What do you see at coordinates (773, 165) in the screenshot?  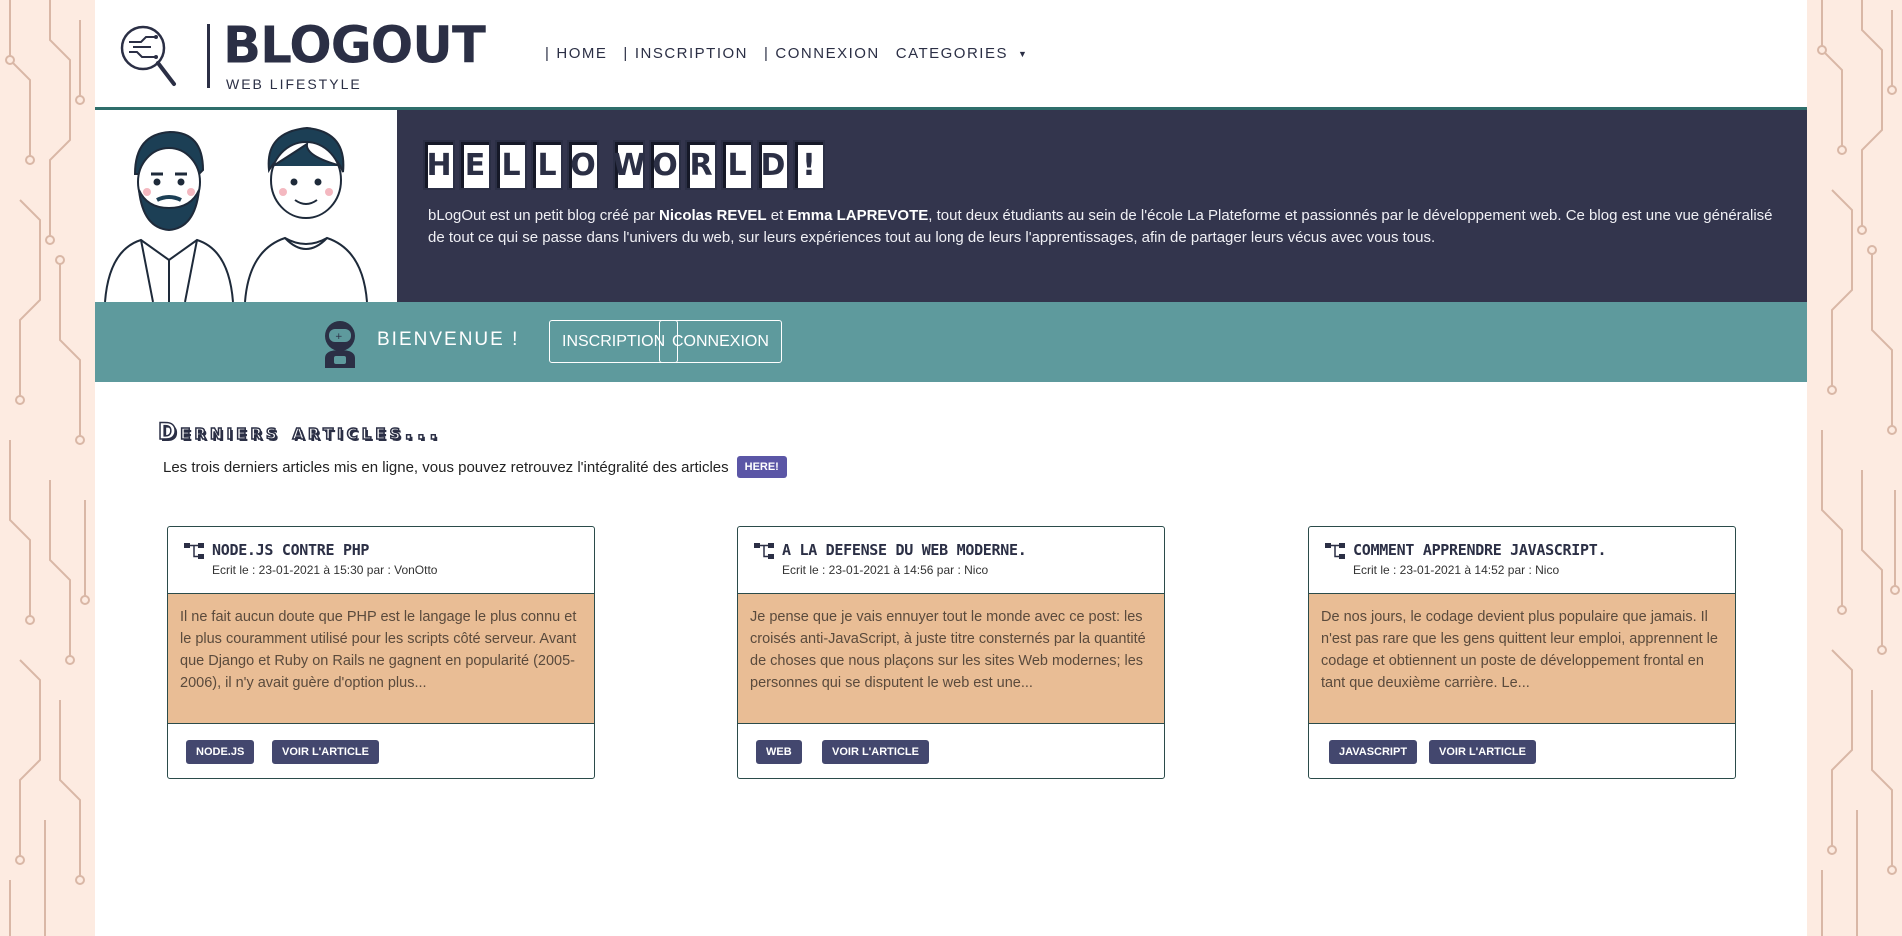 I see `hero-letter: D` at bounding box center [773, 165].